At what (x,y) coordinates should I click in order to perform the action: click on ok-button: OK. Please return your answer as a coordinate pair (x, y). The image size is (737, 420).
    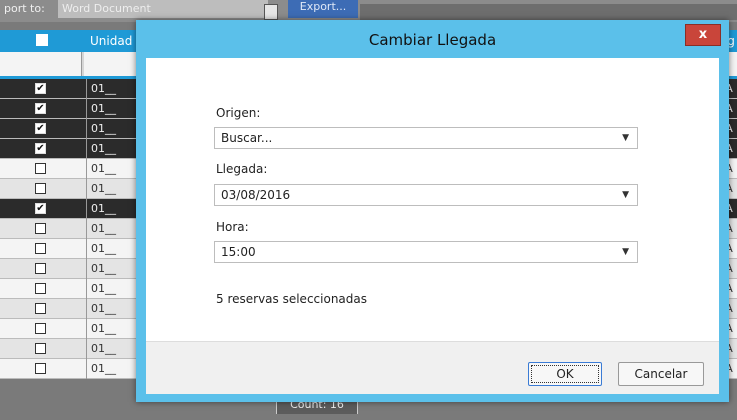
    Looking at the image, I should click on (565, 374).